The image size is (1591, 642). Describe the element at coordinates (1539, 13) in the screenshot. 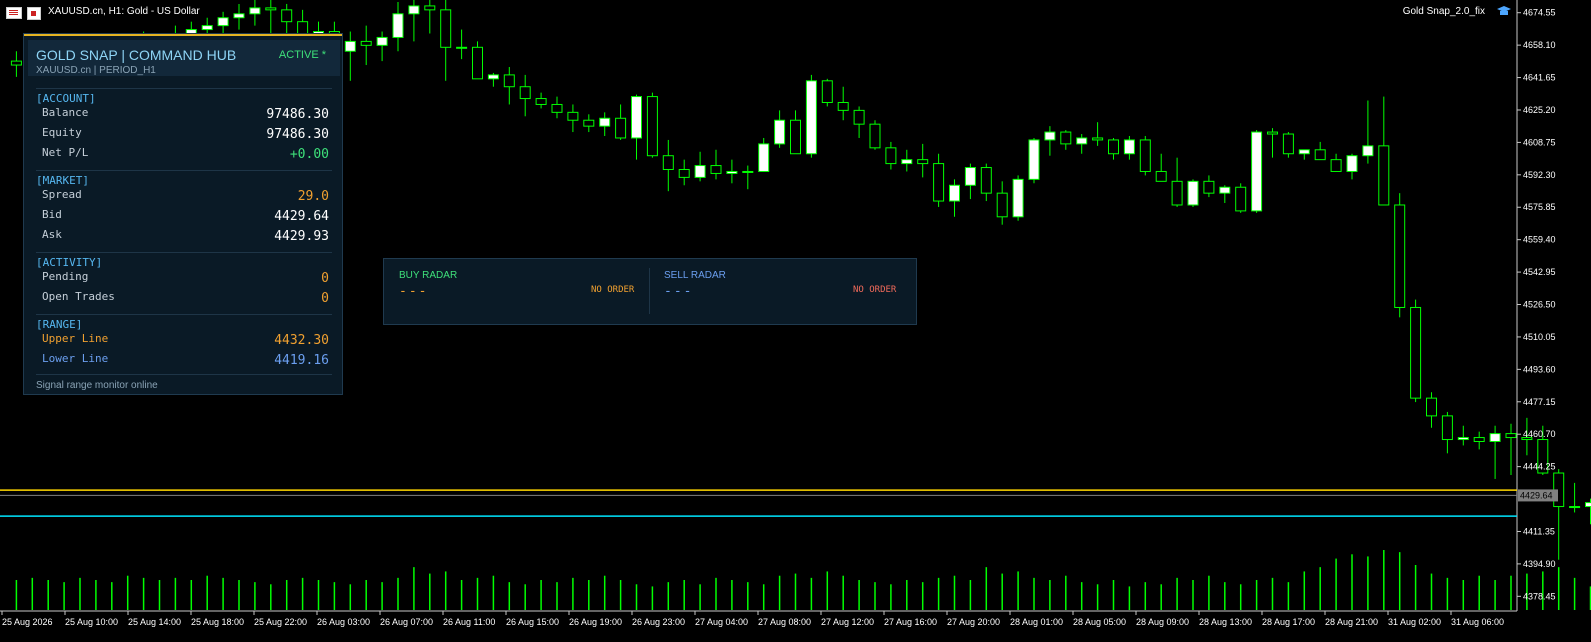

I see `price-tick-label: 4674.55` at that location.